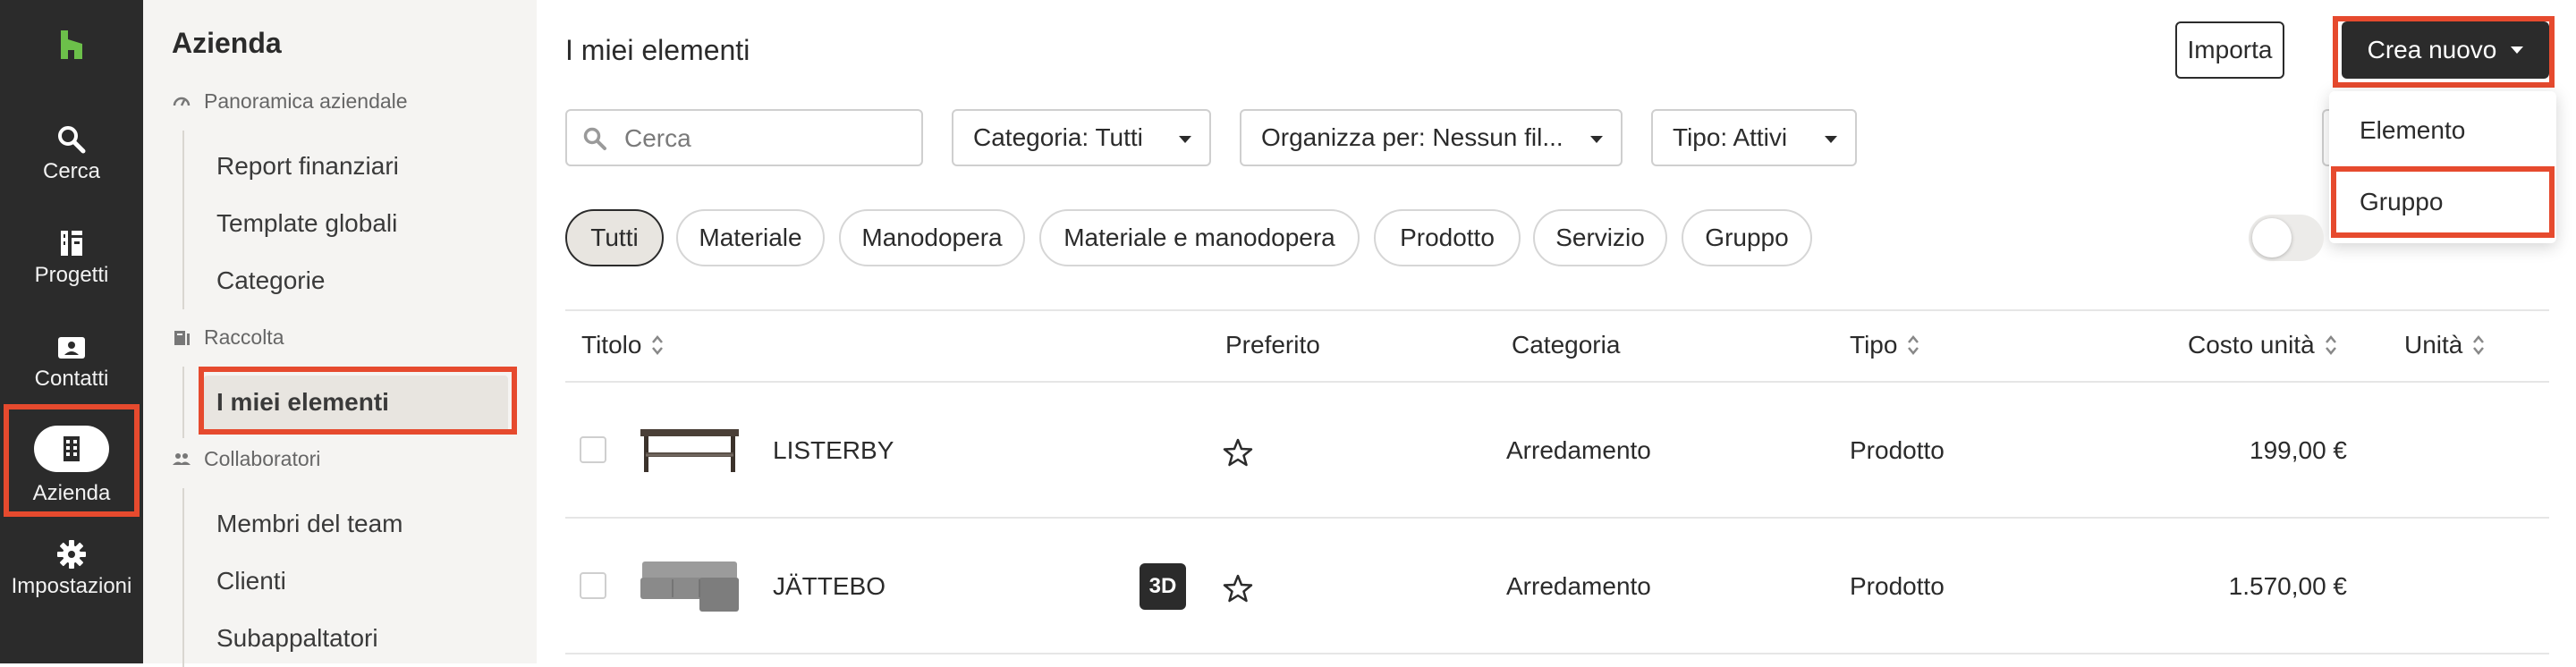 The height and width of the screenshot is (667, 2576). What do you see at coordinates (71, 243) in the screenshot?
I see `projects-icon` at bounding box center [71, 243].